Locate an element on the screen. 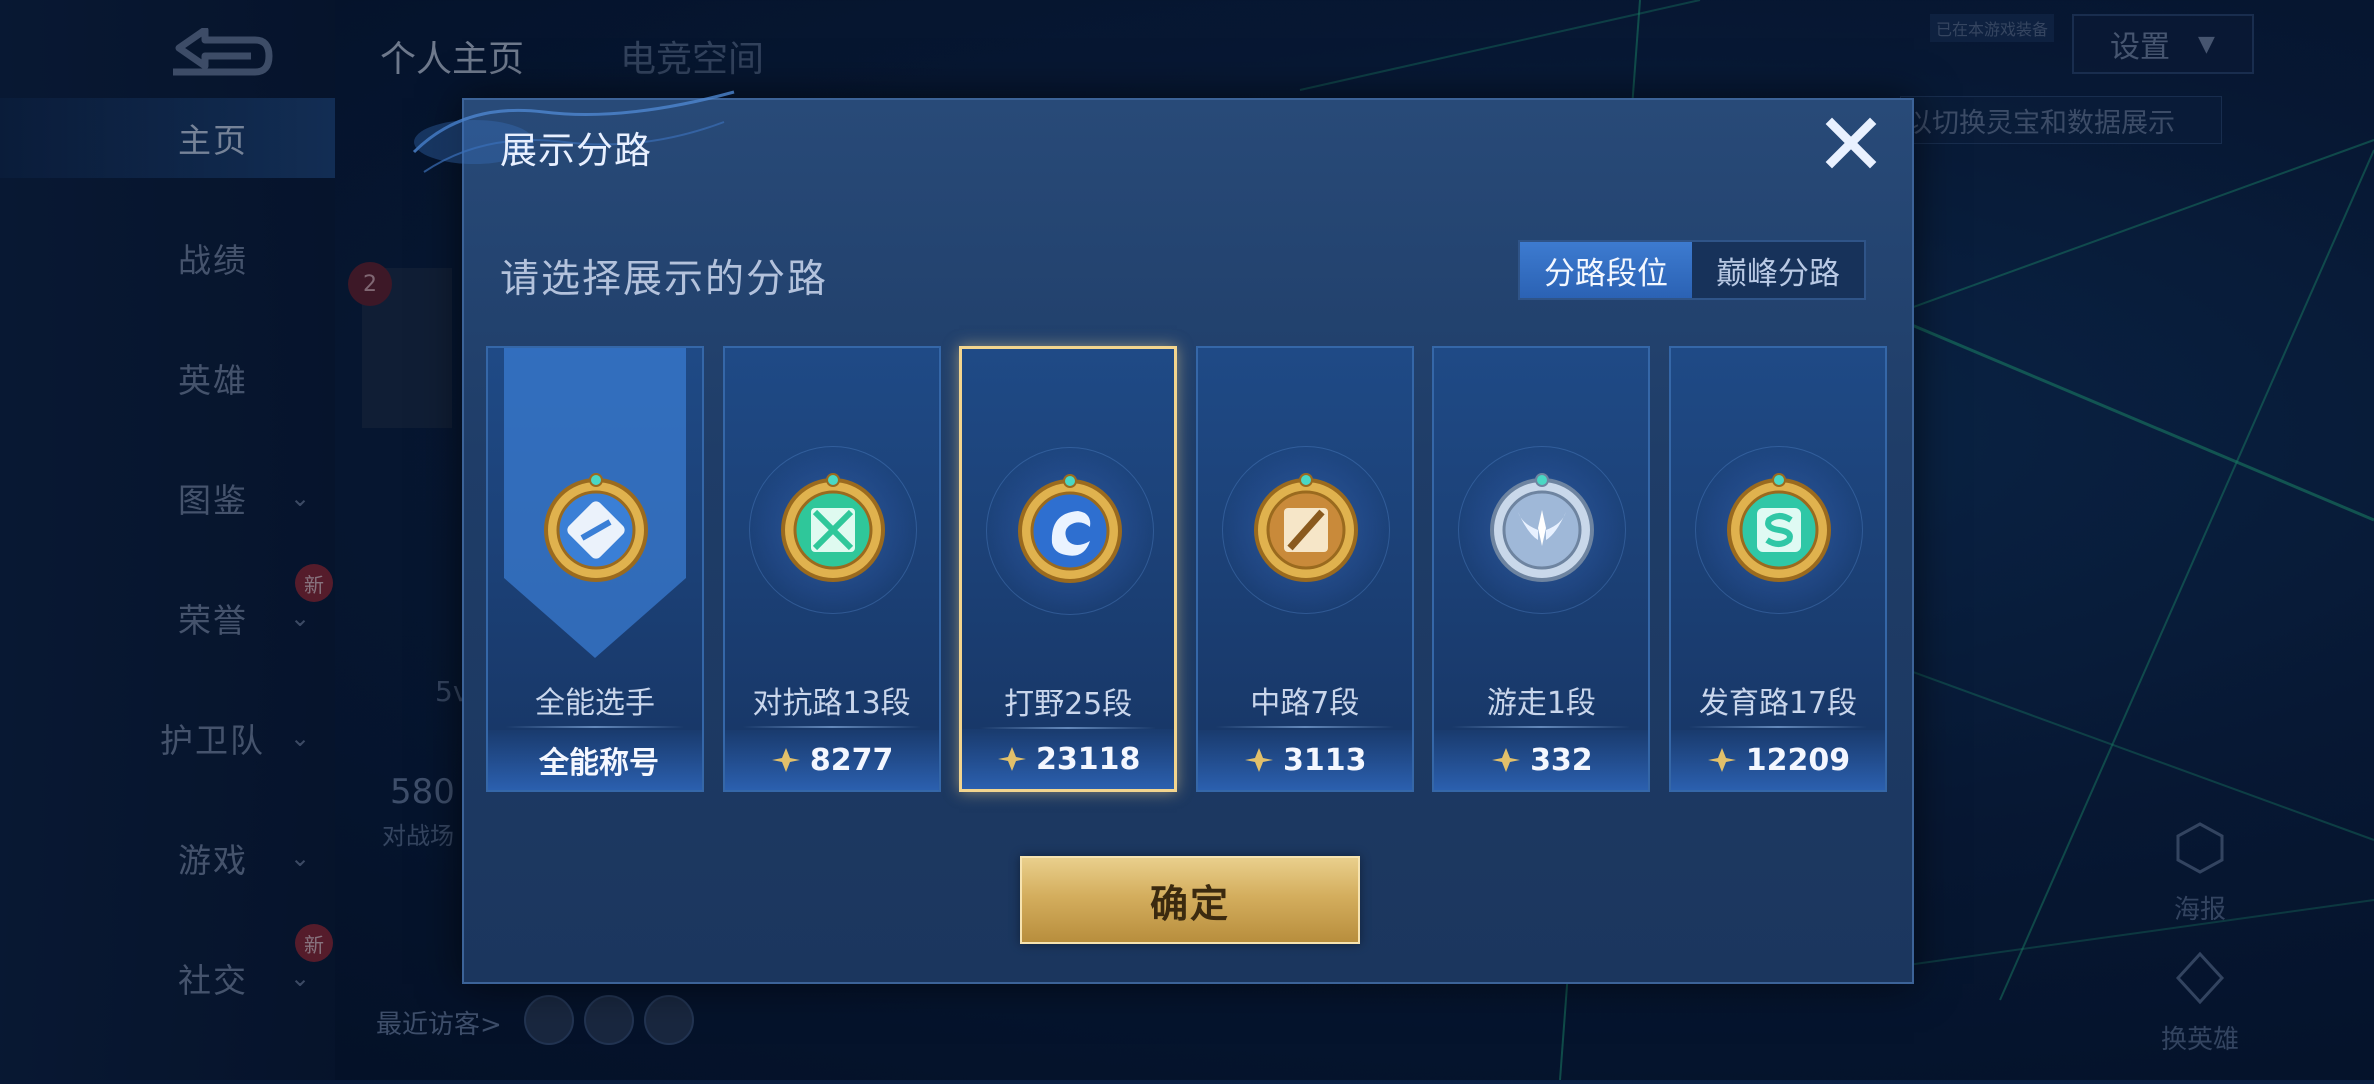 Image resolution: width=2374 pixels, height=1084 pixels. dialog-subtitle: 请选择展示的分路 is located at coordinates (664, 279).